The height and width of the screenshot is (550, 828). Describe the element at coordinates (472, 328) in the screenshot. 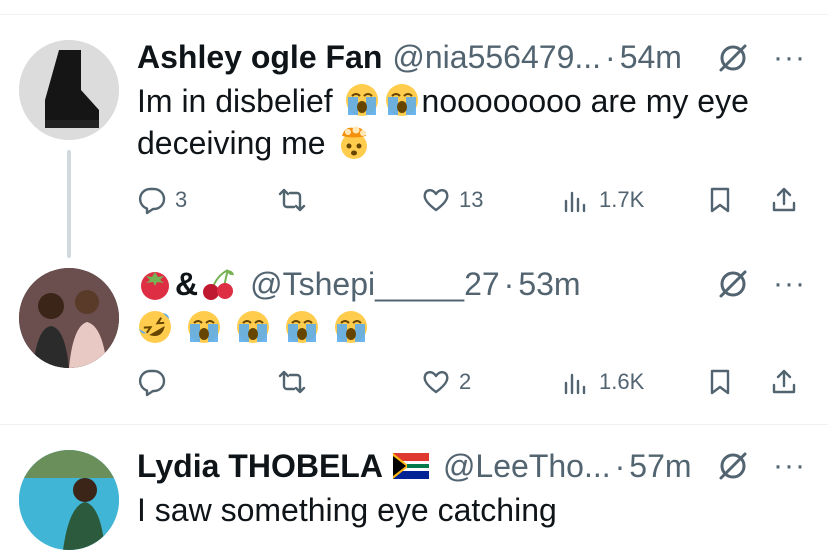

I see `tweet-text` at that location.